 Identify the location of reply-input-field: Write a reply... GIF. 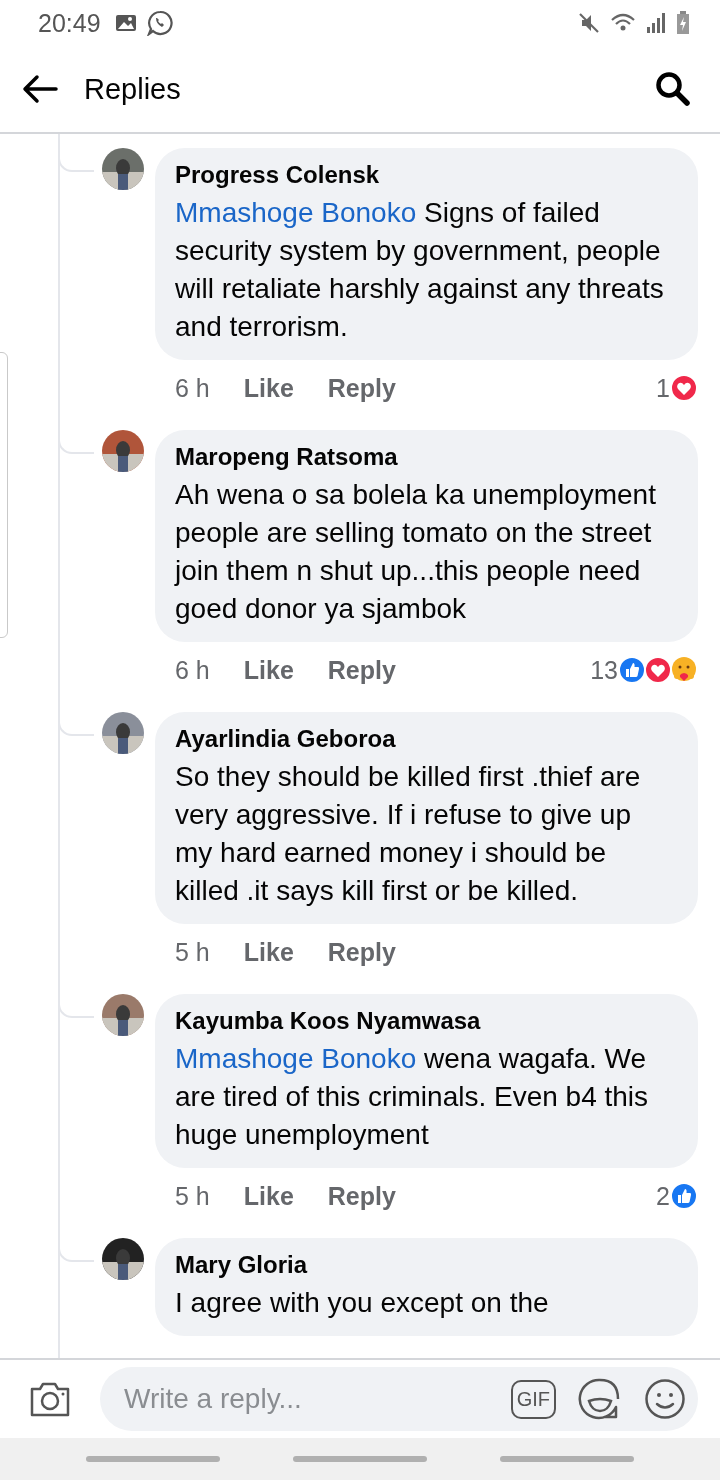
(399, 1399).